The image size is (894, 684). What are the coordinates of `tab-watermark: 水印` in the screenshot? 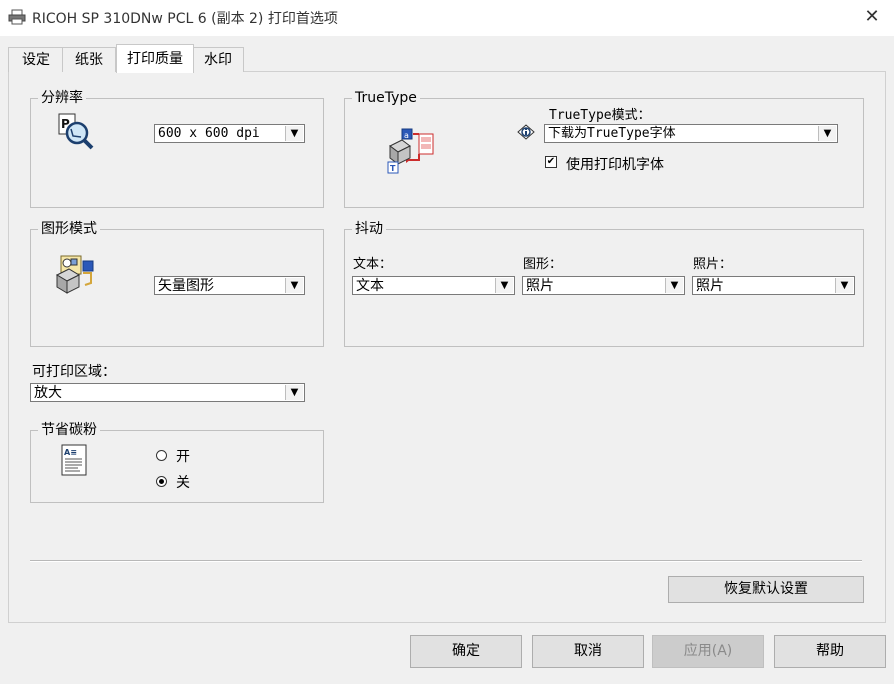 It's located at (218, 59).